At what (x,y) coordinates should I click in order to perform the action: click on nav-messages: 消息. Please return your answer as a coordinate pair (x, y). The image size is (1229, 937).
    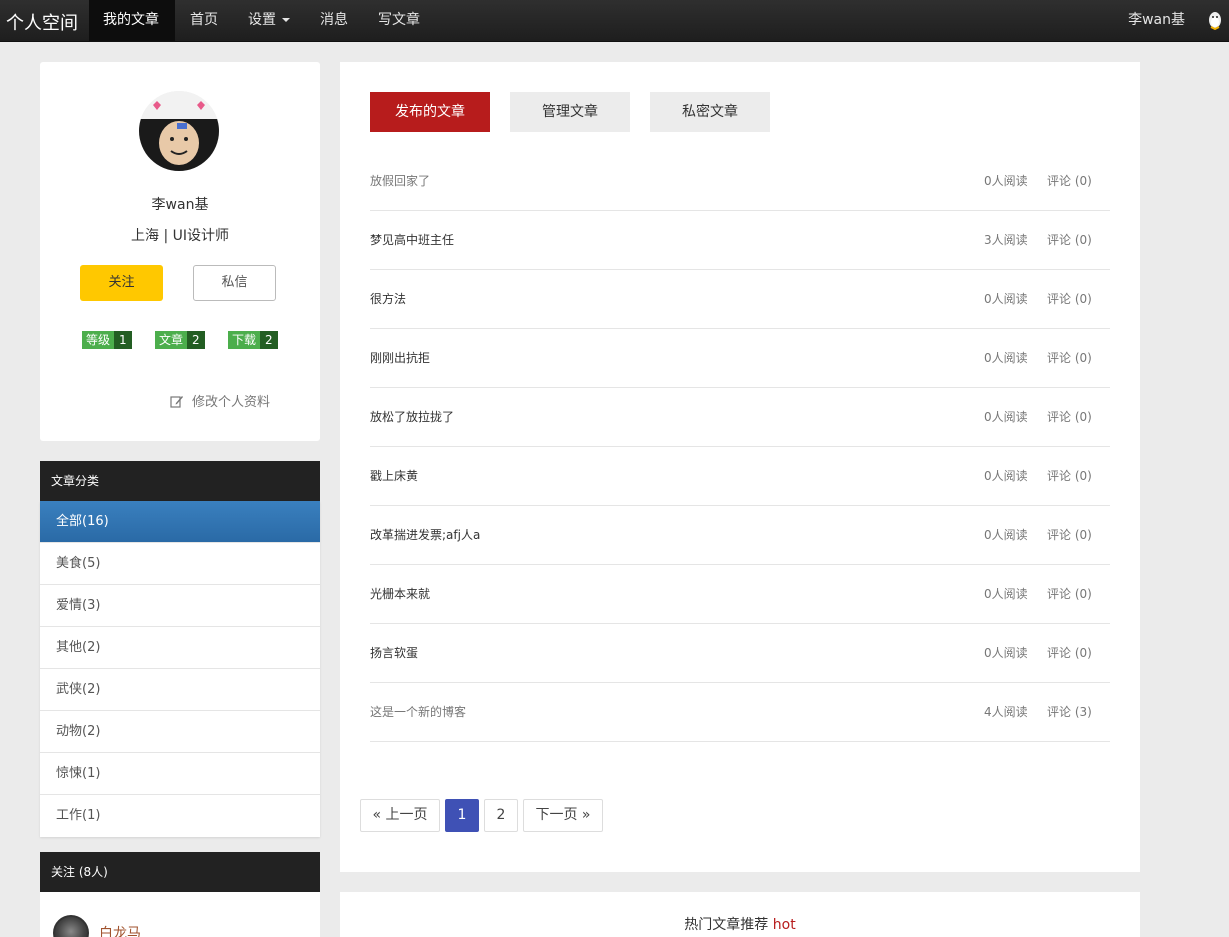
    Looking at the image, I should click on (334, 20).